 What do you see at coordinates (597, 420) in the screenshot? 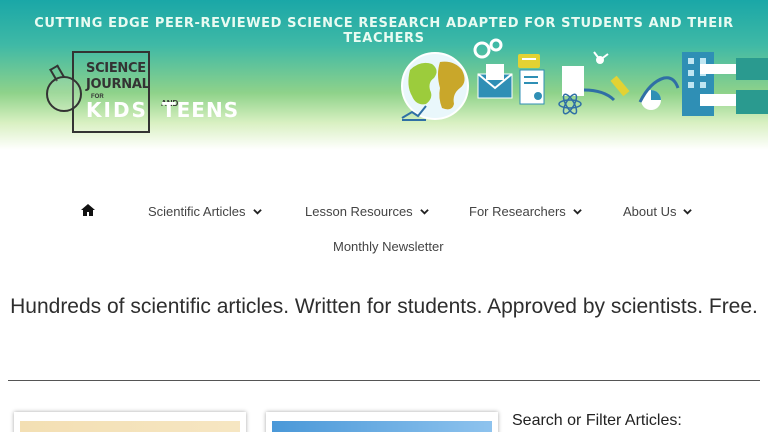
I see `search-filter-title: Search or Filter Articles:` at bounding box center [597, 420].